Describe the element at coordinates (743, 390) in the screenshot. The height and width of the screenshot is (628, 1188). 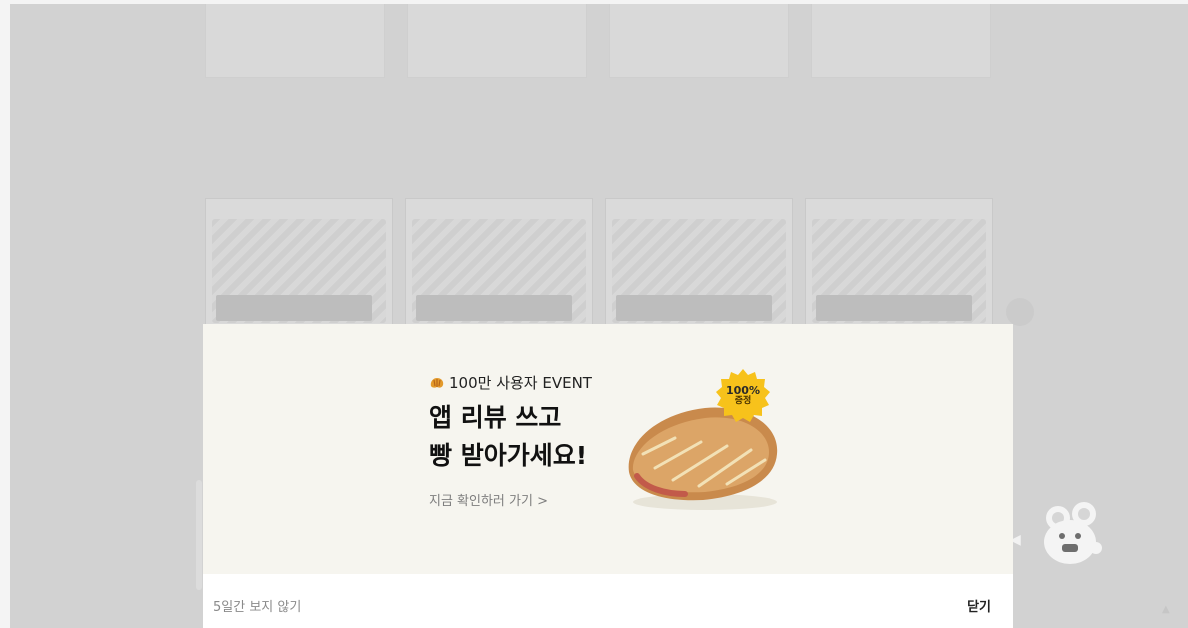
I see `badge-line-1: 100%` at that location.